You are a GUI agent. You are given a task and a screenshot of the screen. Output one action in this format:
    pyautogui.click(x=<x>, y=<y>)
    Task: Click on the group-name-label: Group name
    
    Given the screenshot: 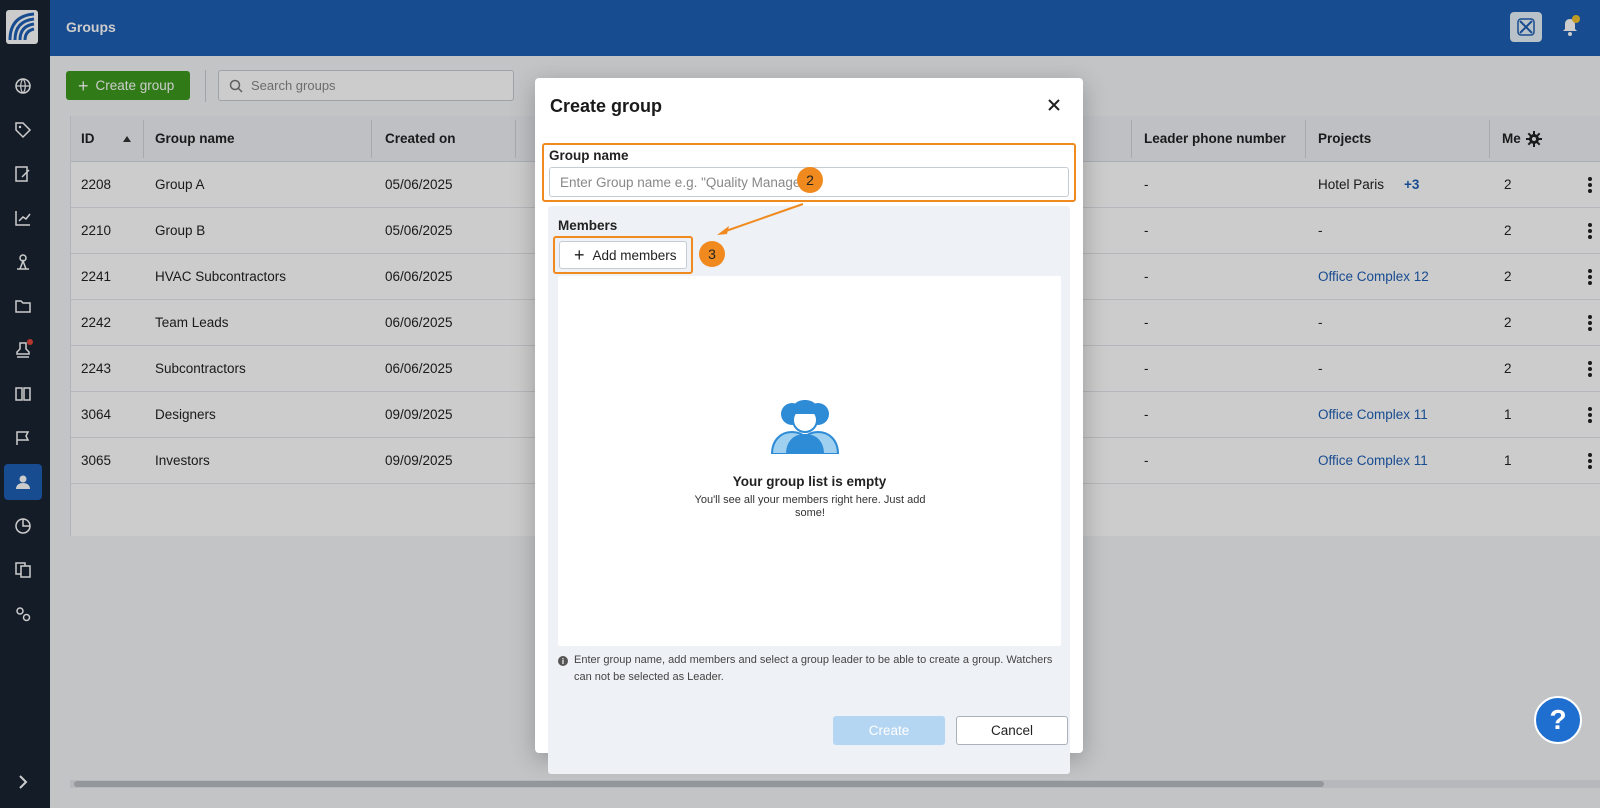 What is the action you would take?
    pyautogui.click(x=589, y=155)
    